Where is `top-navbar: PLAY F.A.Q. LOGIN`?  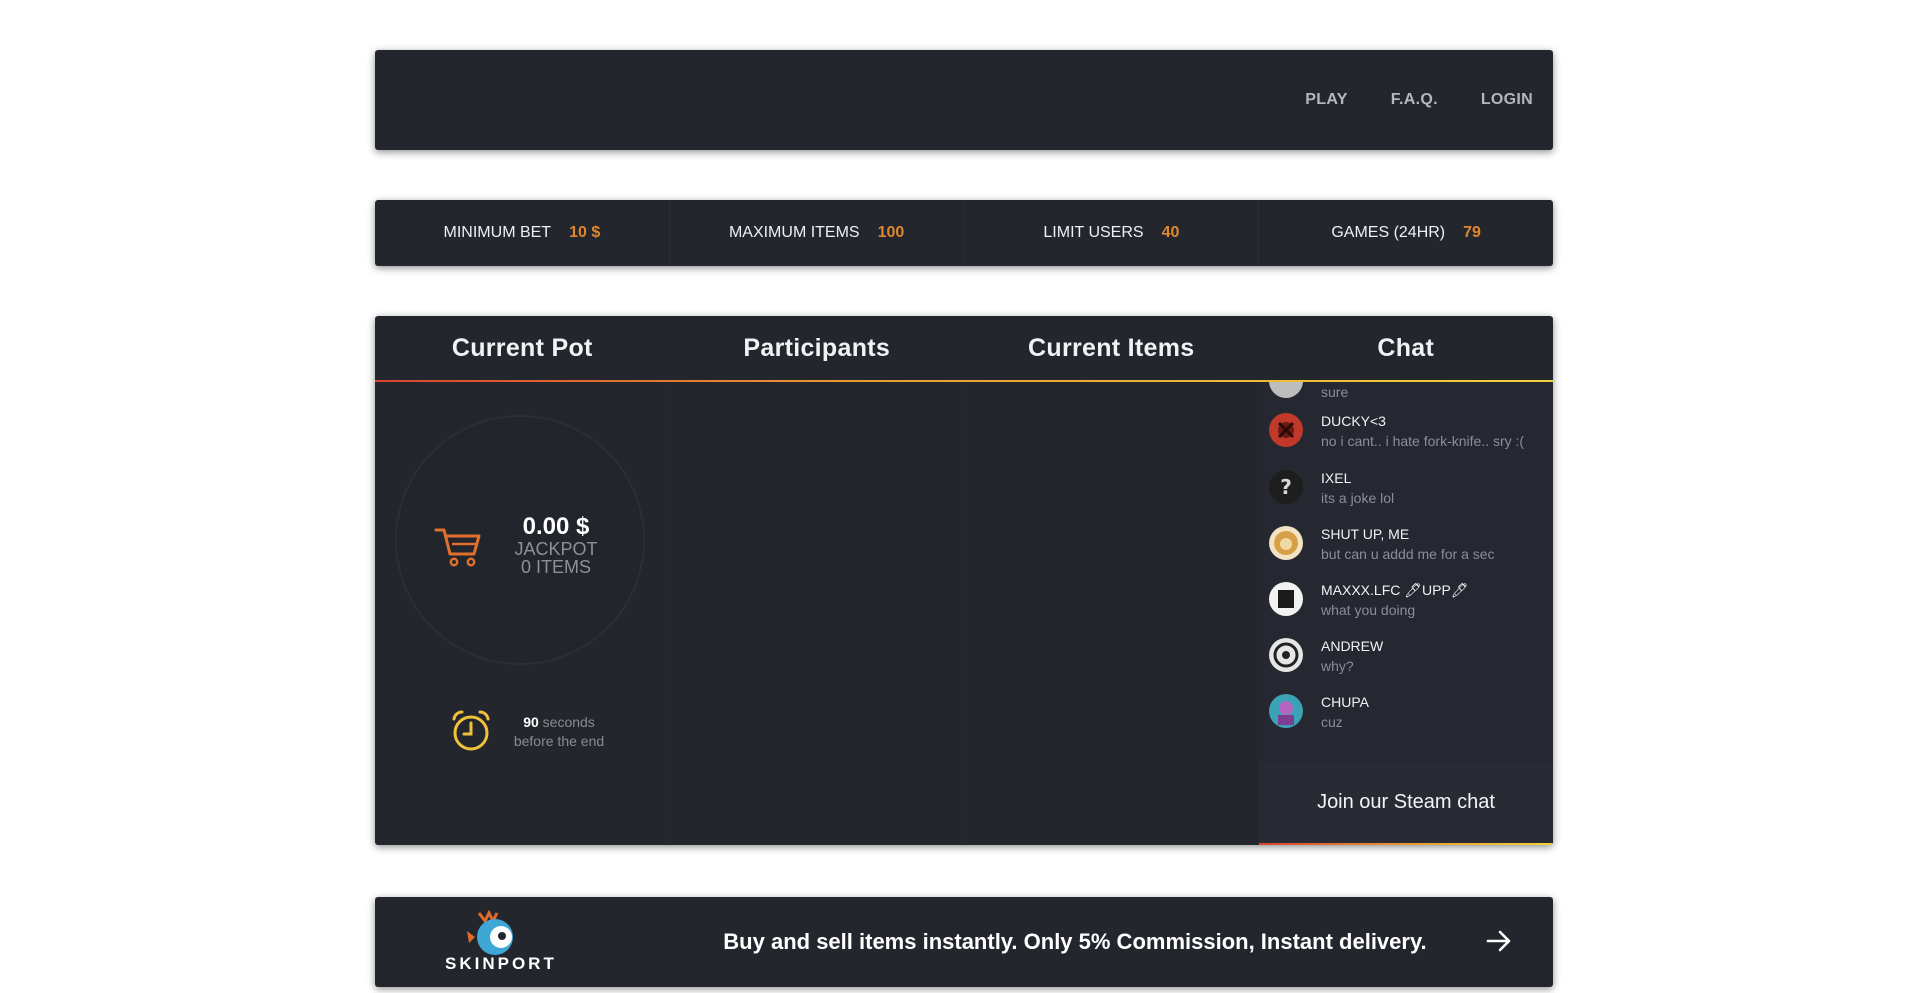 top-navbar: PLAY F.A.Q. LOGIN is located at coordinates (964, 100).